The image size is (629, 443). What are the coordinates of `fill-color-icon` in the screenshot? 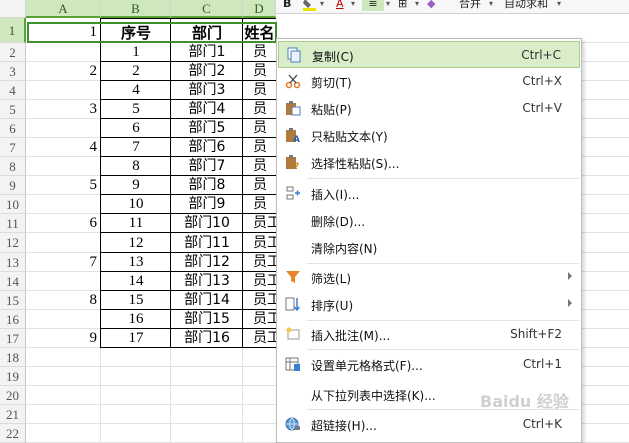 It's located at (310, 6).